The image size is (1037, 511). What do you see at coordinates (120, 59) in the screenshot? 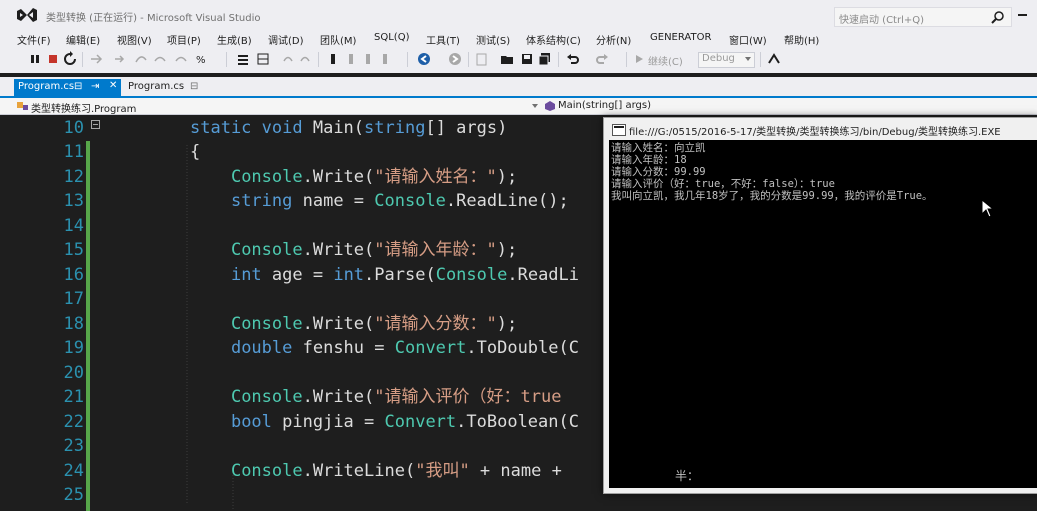
I see `step-into-icon` at bounding box center [120, 59].